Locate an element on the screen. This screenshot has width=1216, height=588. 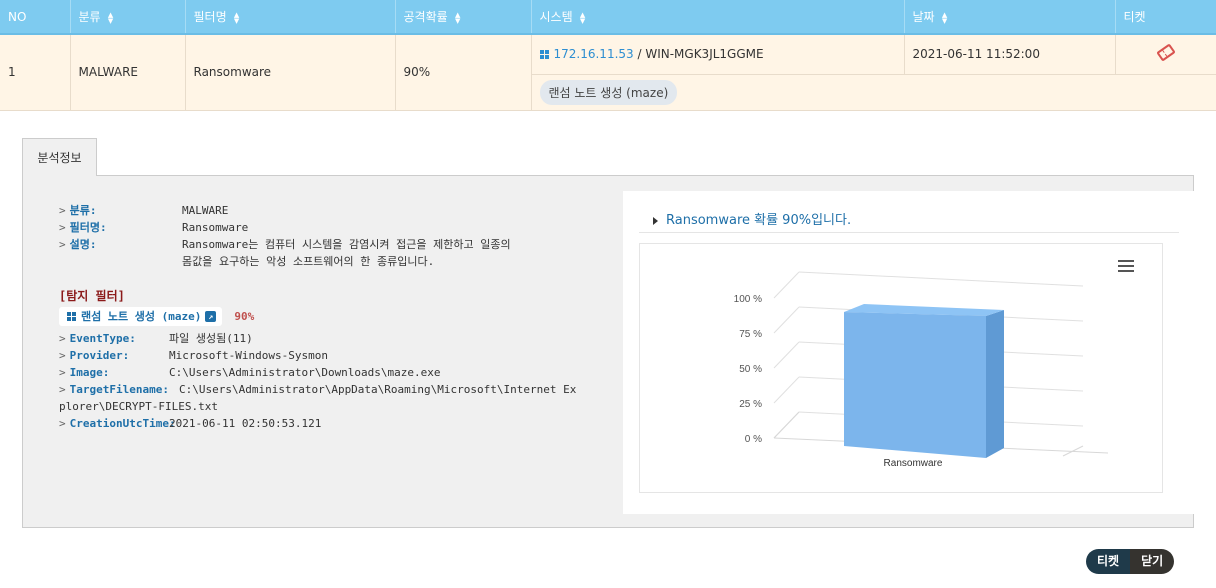
probability-chart: 0 % 25 % 50 % 75 % 100 % Ransomware is located at coordinates (921, 370).